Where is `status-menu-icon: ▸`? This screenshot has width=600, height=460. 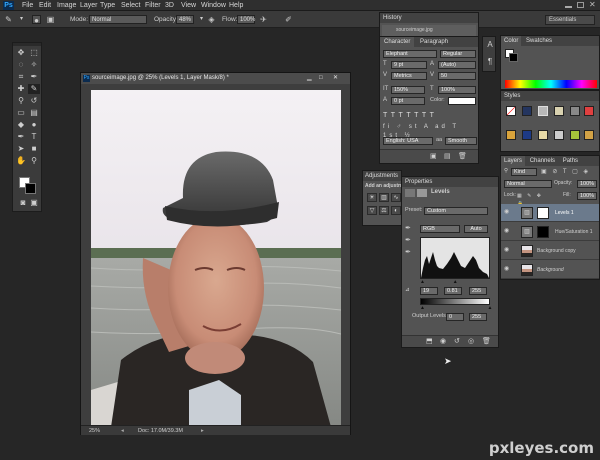 status-menu-icon: ▸ is located at coordinates (202, 431).